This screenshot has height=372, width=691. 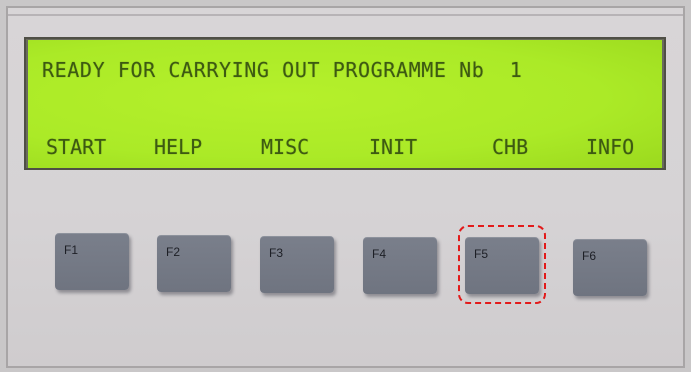 What do you see at coordinates (610, 267) in the screenshot?
I see `f6-button: F6` at bounding box center [610, 267].